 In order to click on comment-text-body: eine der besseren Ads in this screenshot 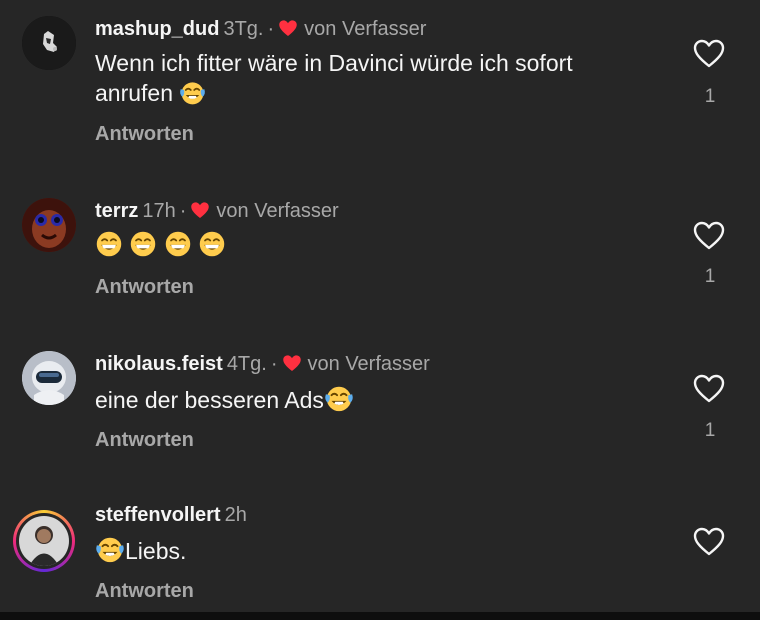, I will do `click(209, 400)`.